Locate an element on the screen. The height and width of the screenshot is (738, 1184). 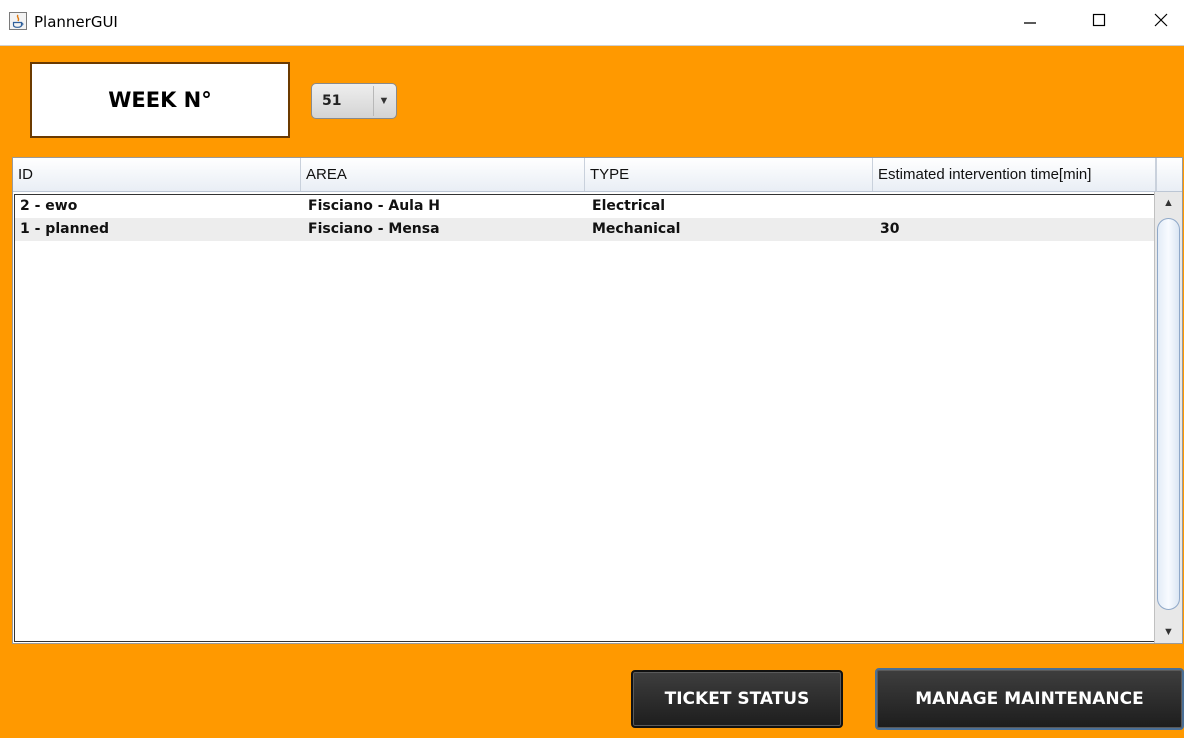
minimize-button is located at coordinates (1030, 20).